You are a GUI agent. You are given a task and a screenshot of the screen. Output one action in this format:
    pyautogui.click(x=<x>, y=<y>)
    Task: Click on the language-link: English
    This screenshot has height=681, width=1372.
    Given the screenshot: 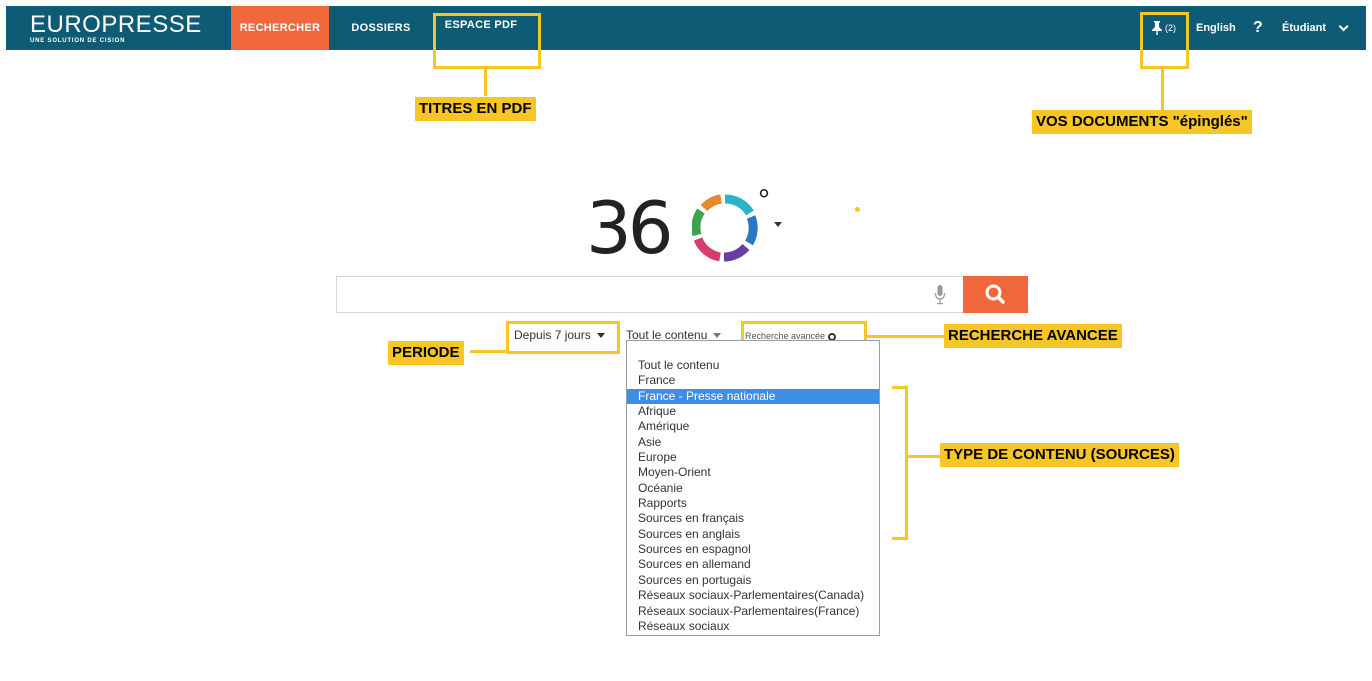 What is the action you would take?
    pyautogui.click(x=1216, y=28)
    